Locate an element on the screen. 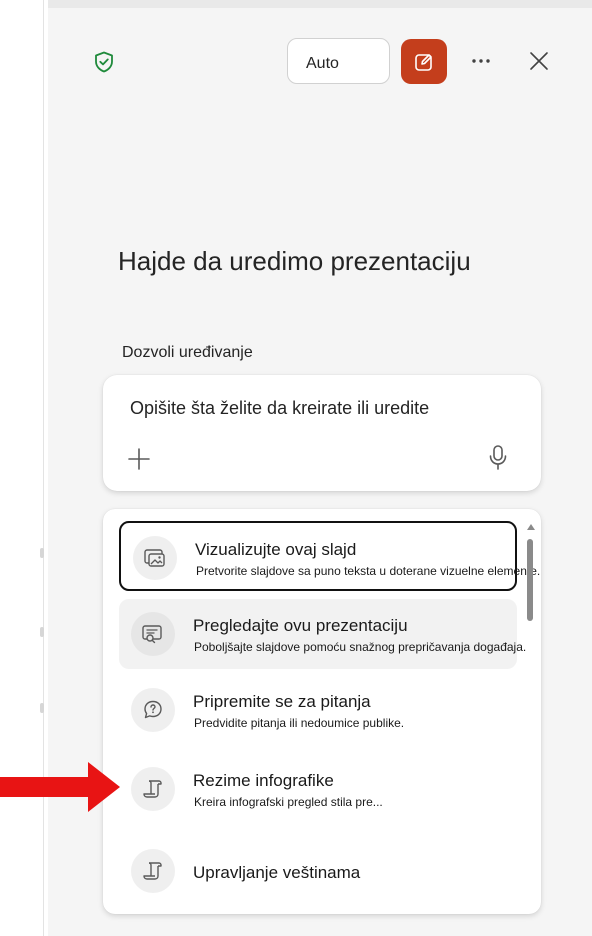  shield-check-icon is located at coordinates (104, 62).